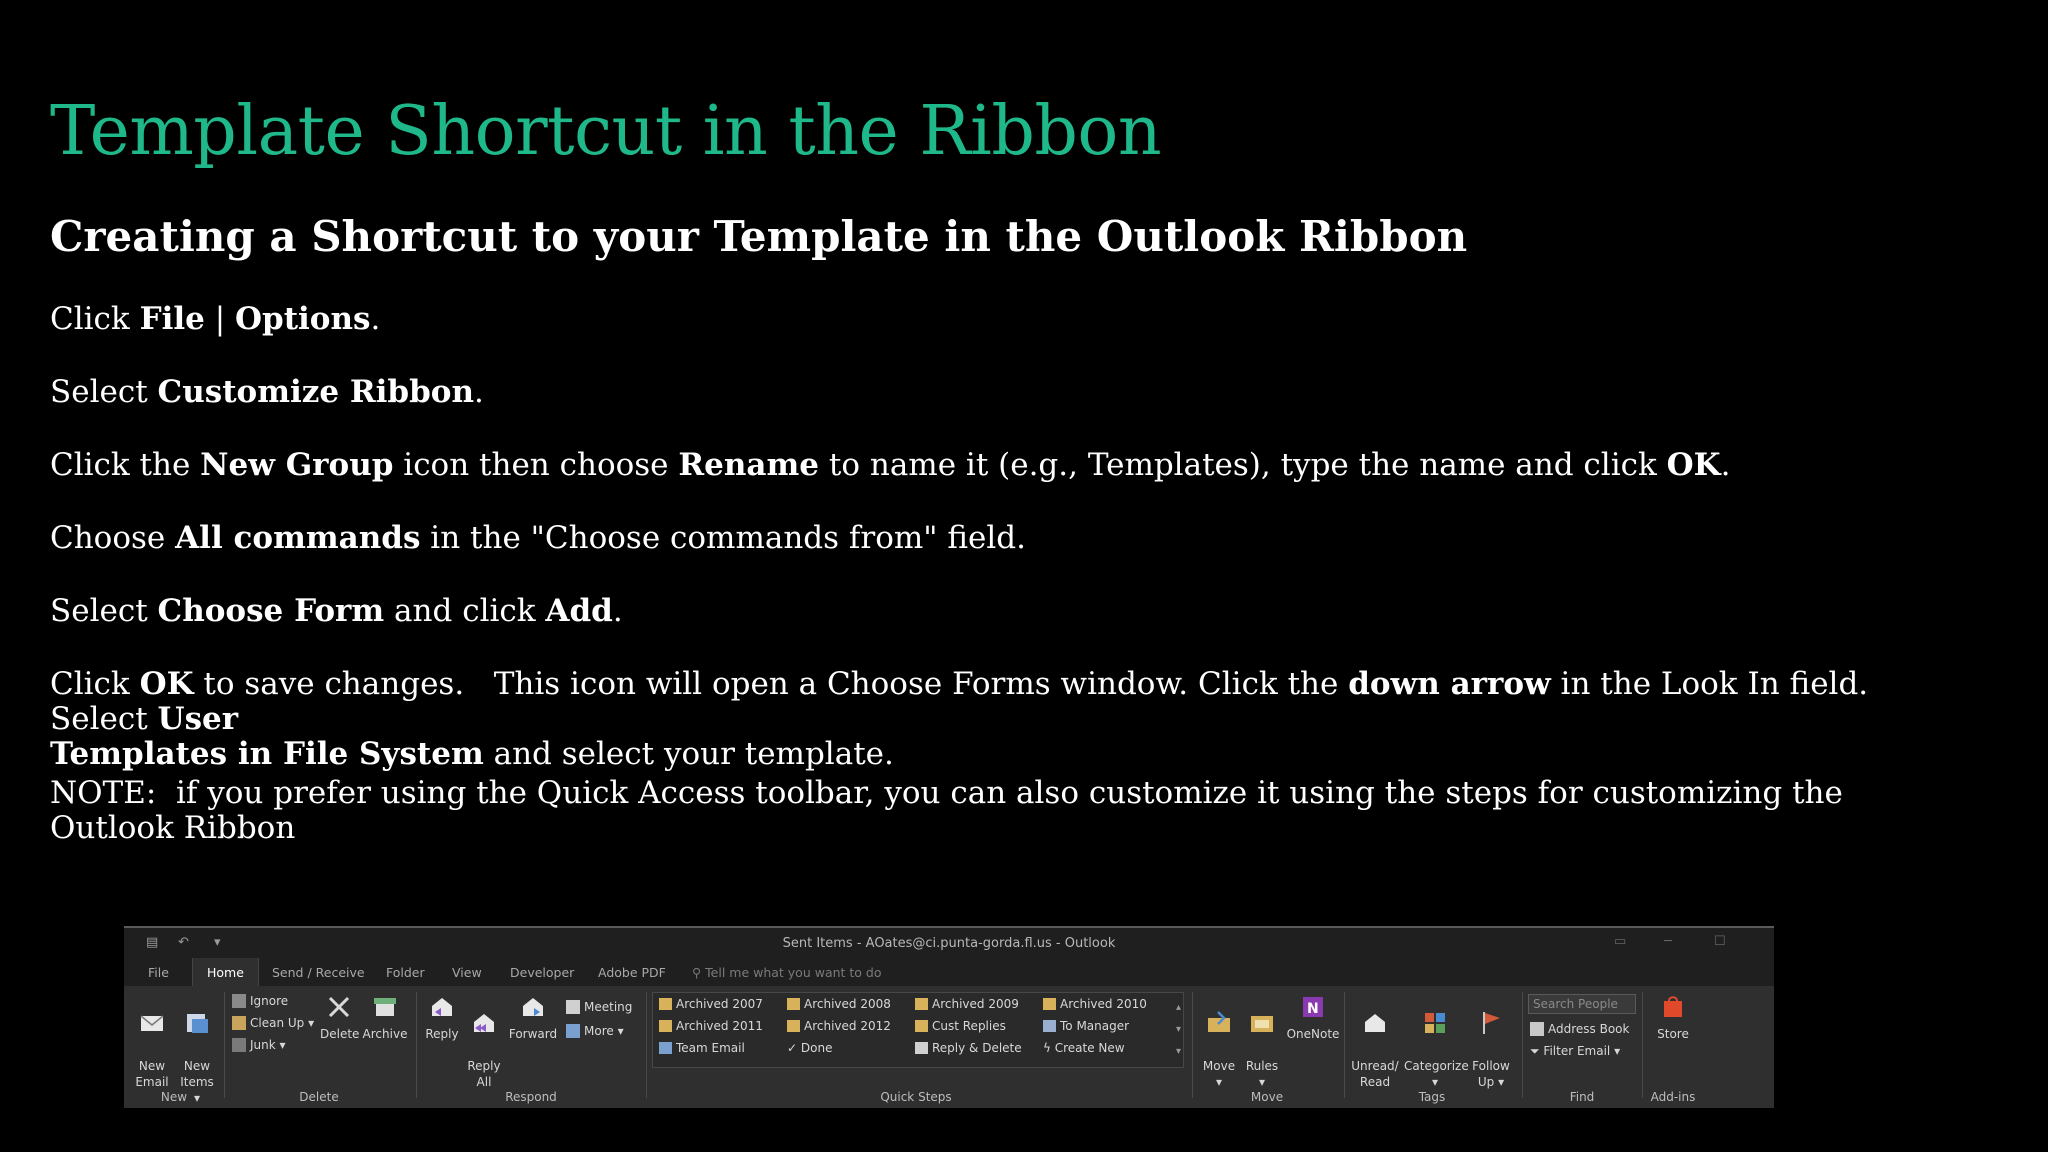 This screenshot has width=2048, height=1152. What do you see at coordinates (1219, 1074) in the screenshot?
I see `move-label: Move ▾` at bounding box center [1219, 1074].